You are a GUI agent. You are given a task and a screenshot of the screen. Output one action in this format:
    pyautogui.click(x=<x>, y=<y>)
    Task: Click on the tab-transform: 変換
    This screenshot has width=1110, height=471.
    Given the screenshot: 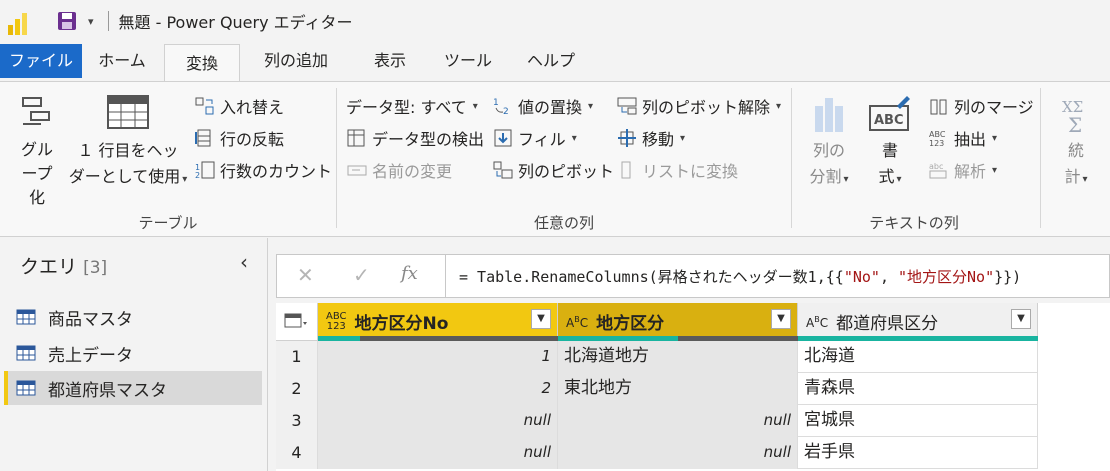 What is the action you would take?
    pyautogui.click(x=202, y=63)
    